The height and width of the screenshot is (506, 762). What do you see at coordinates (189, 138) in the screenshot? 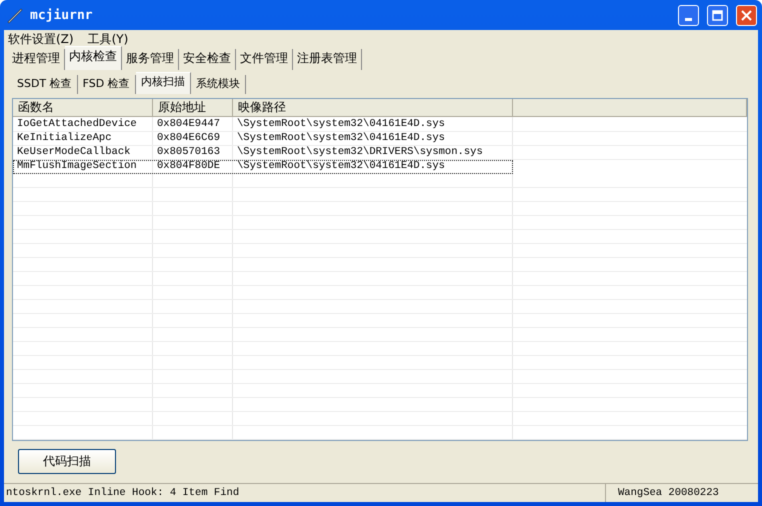
I see `table-cell-text: 0x804E6C69` at bounding box center [189, 138].